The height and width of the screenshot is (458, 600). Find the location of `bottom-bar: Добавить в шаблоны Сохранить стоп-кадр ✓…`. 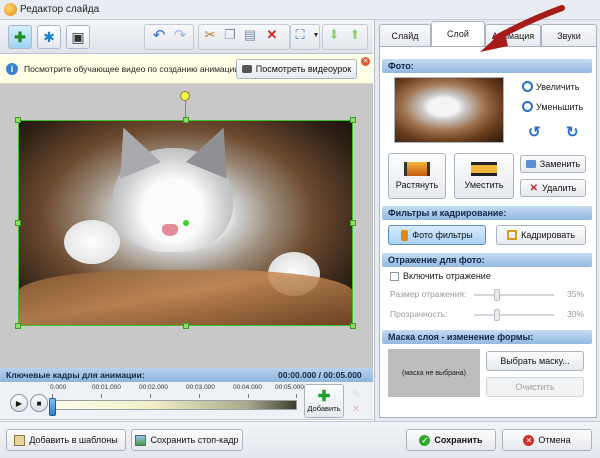

bottom-bar: Добавить в шаблоны Сохранить стоп-кадр ✓… is located at coordinates (300, 439).